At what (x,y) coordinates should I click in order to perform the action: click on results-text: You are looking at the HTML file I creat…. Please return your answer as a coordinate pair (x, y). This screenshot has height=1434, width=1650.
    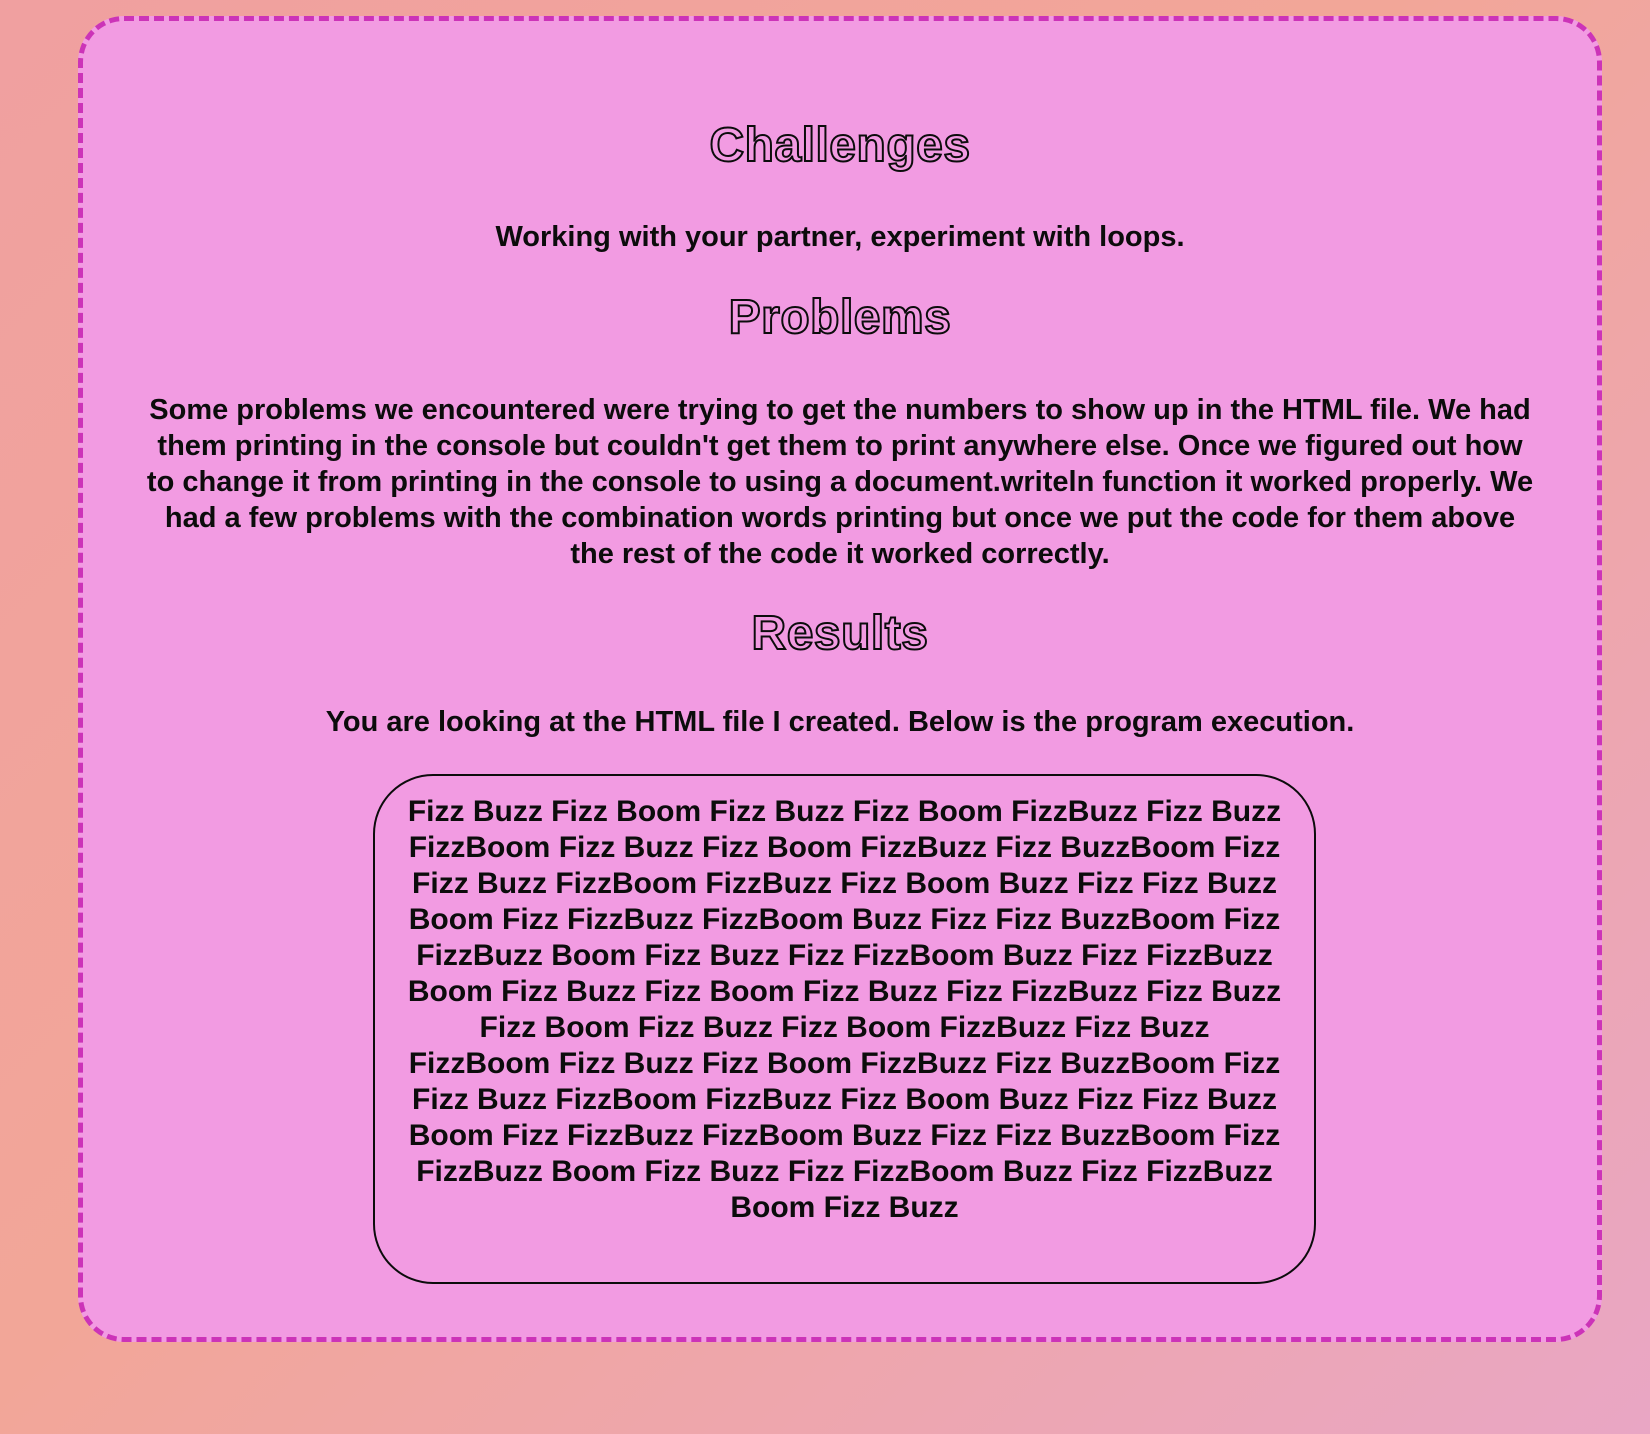
    Looking at the image, I should click on (840, 722).